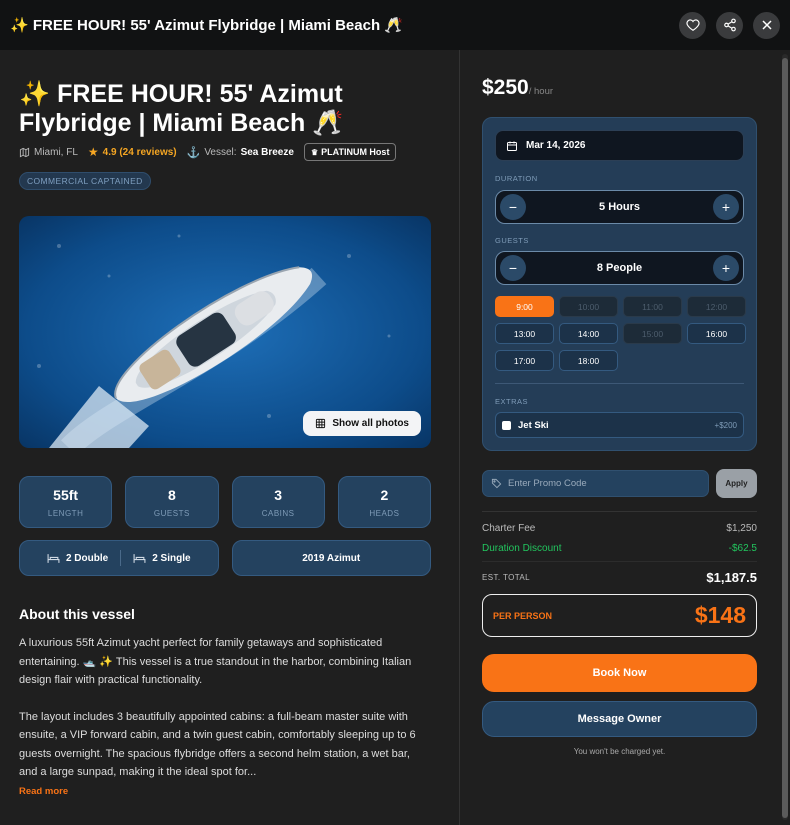  Describe the element at coordinates (619, 425) in the screenshot. I see `extra-jet-ski: Jet Ski +$200` at that location.